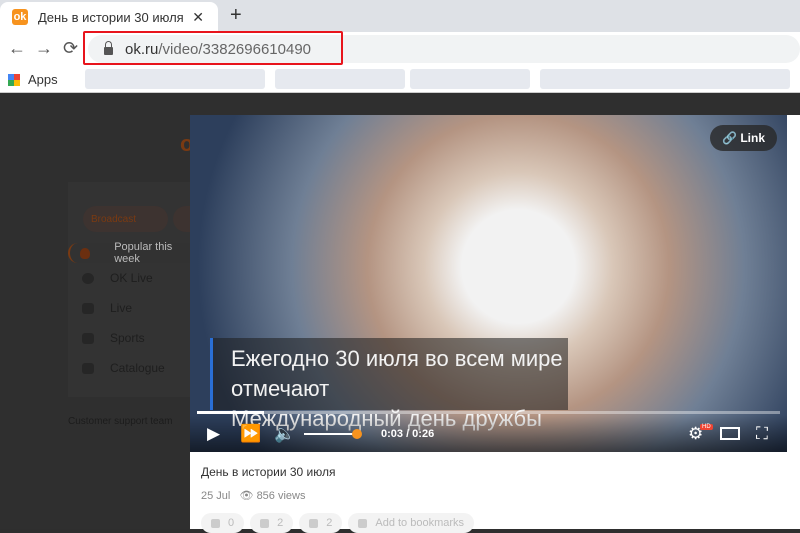  I want to click on fire-icon, so click(85, 253).